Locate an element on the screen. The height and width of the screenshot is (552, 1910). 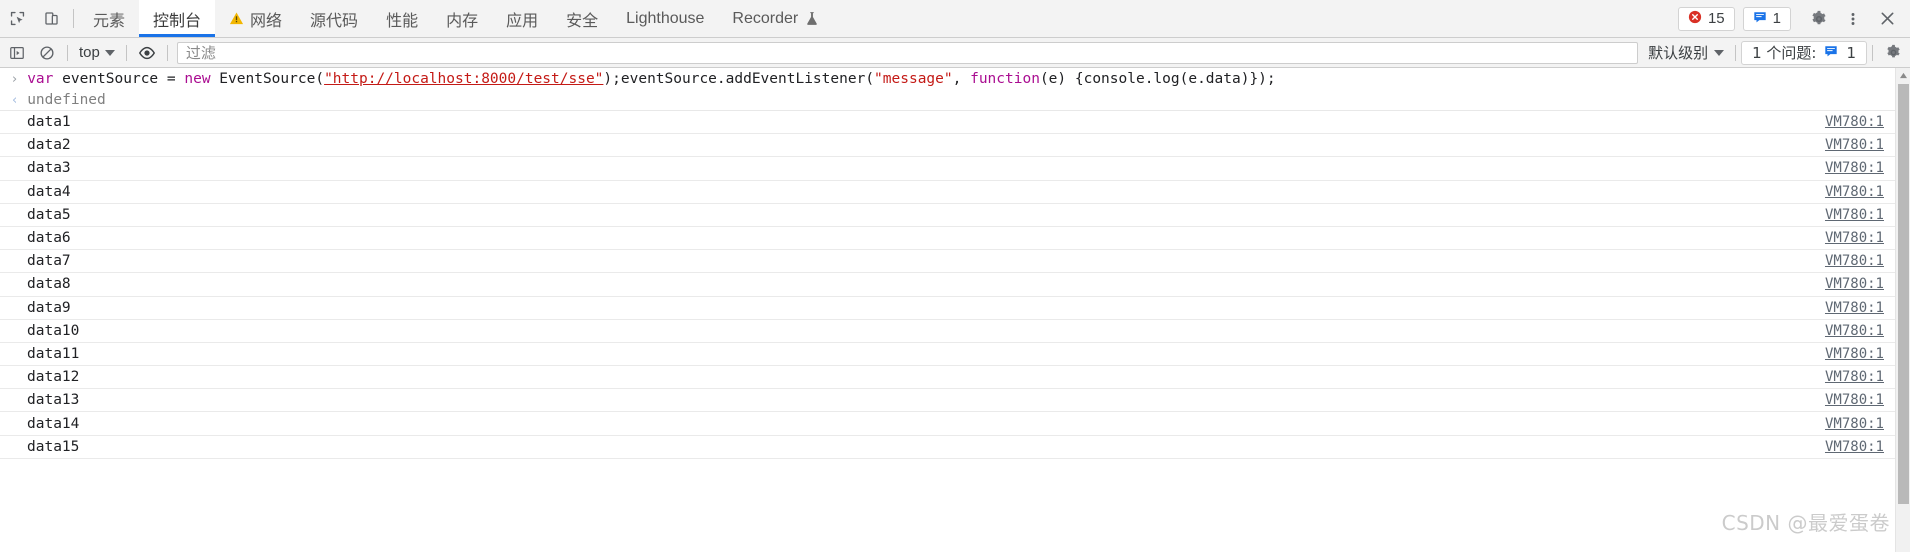
console-log-row: data6 VM780:1 is located at coordinates (955, 239).